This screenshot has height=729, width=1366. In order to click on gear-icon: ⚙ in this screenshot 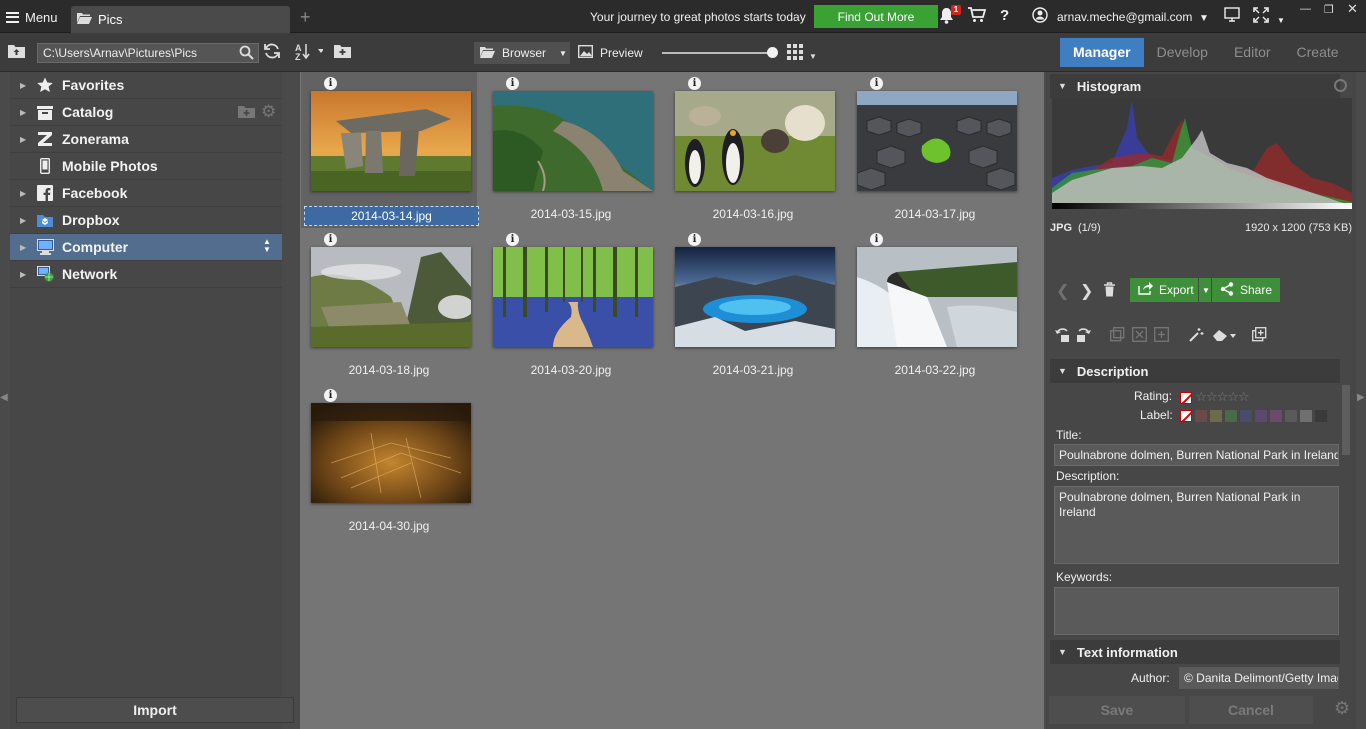, I will do `click(268, 111)`.